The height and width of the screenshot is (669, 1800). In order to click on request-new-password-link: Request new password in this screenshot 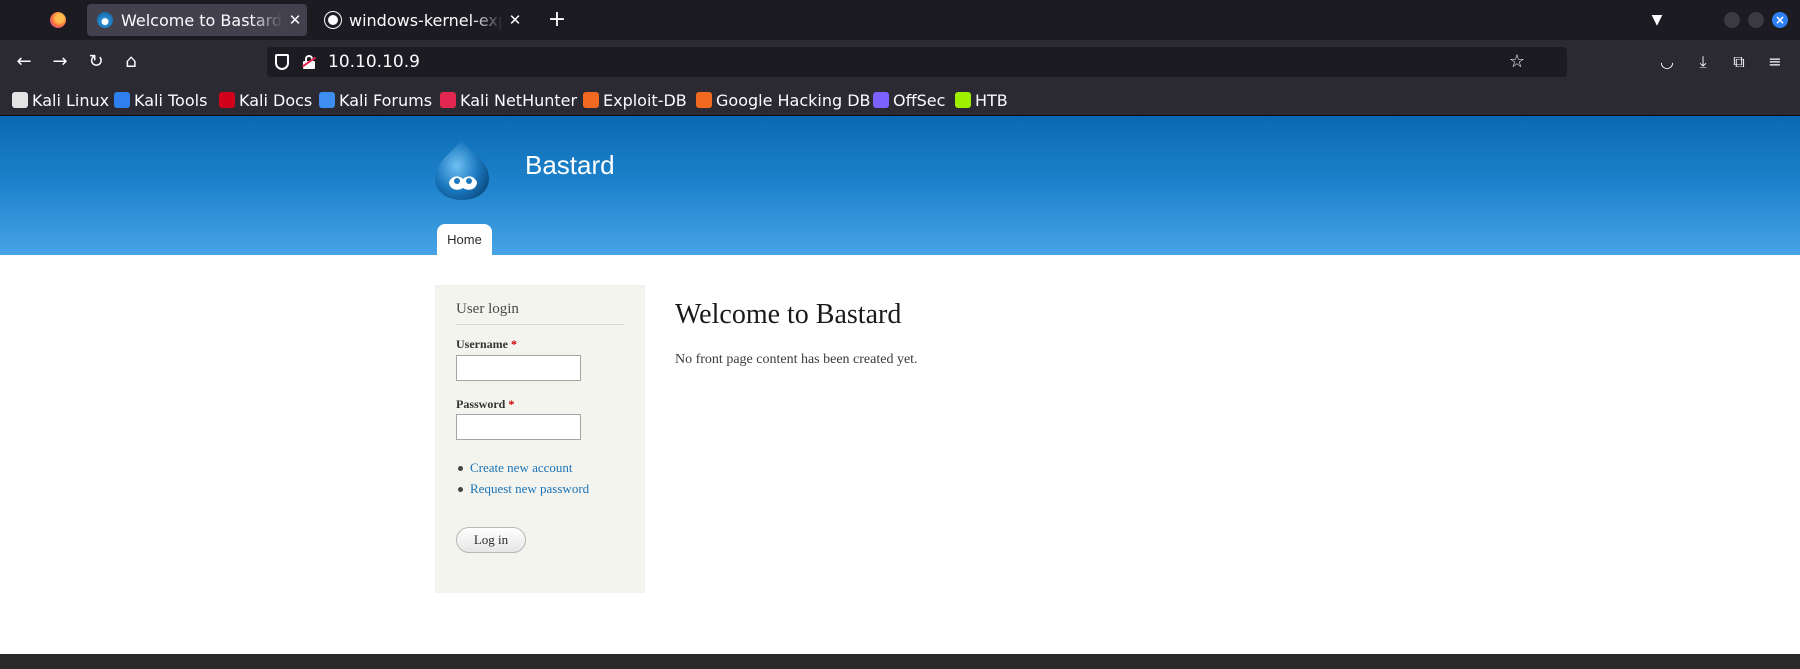, I will do `click(523, 491)`.